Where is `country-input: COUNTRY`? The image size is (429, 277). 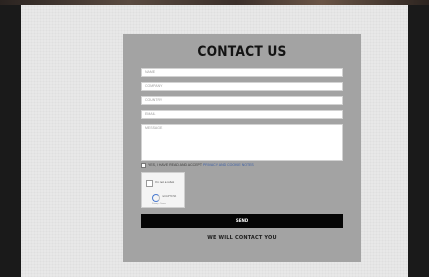
country-input: COUNTRY is located at coordinates (242, 100).